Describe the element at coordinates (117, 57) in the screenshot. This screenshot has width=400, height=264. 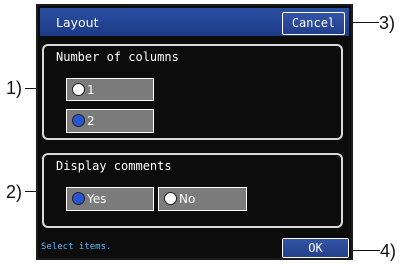
I see `columns-group-label: Number of columns` at that location.